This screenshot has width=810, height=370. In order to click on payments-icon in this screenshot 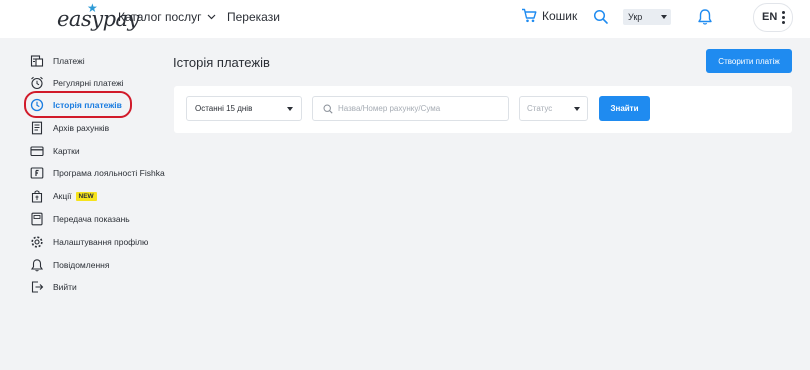, I will do `click(37, 61)`.